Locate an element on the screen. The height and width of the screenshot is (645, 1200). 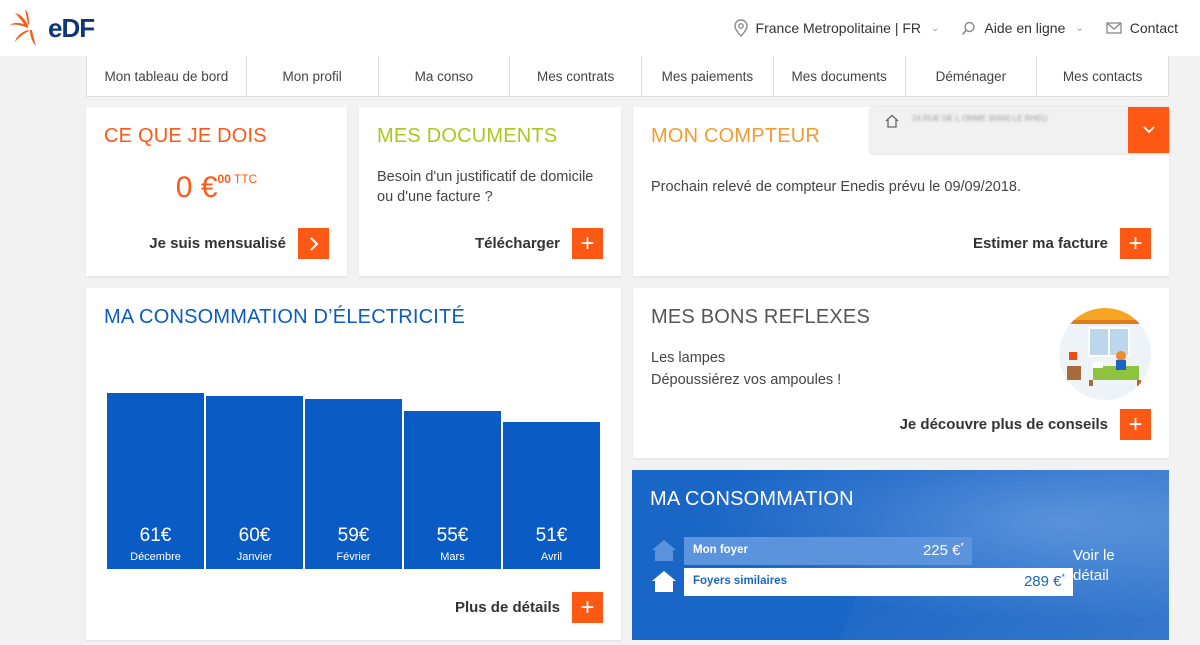
amount-value: 0 € is located at coordinates (196, 187).